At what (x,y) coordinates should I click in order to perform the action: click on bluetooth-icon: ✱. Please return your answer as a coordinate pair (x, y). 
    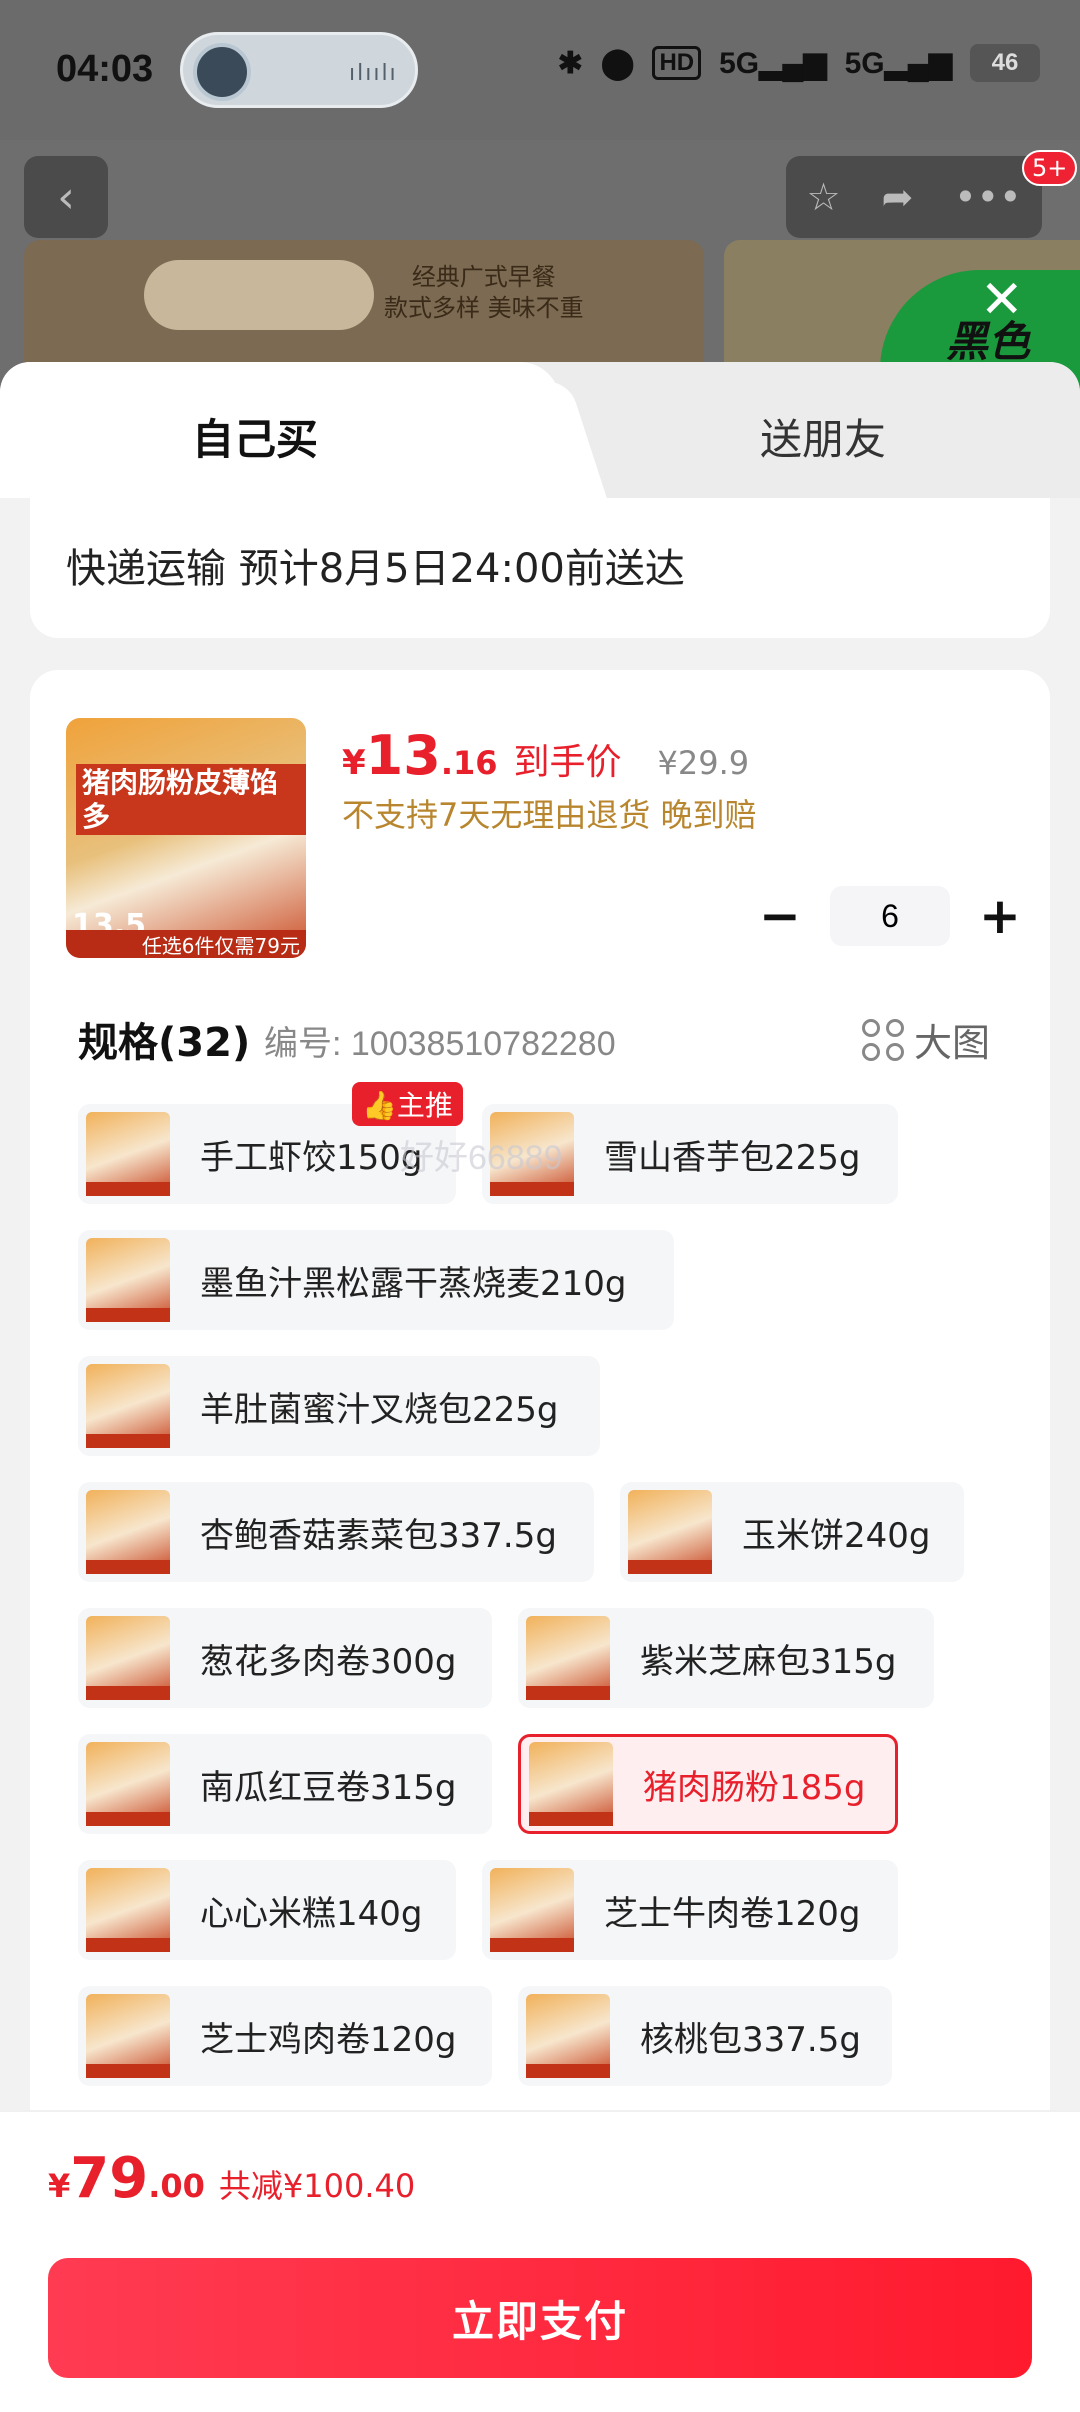
    Looking at the image, I should click on (570, 63).